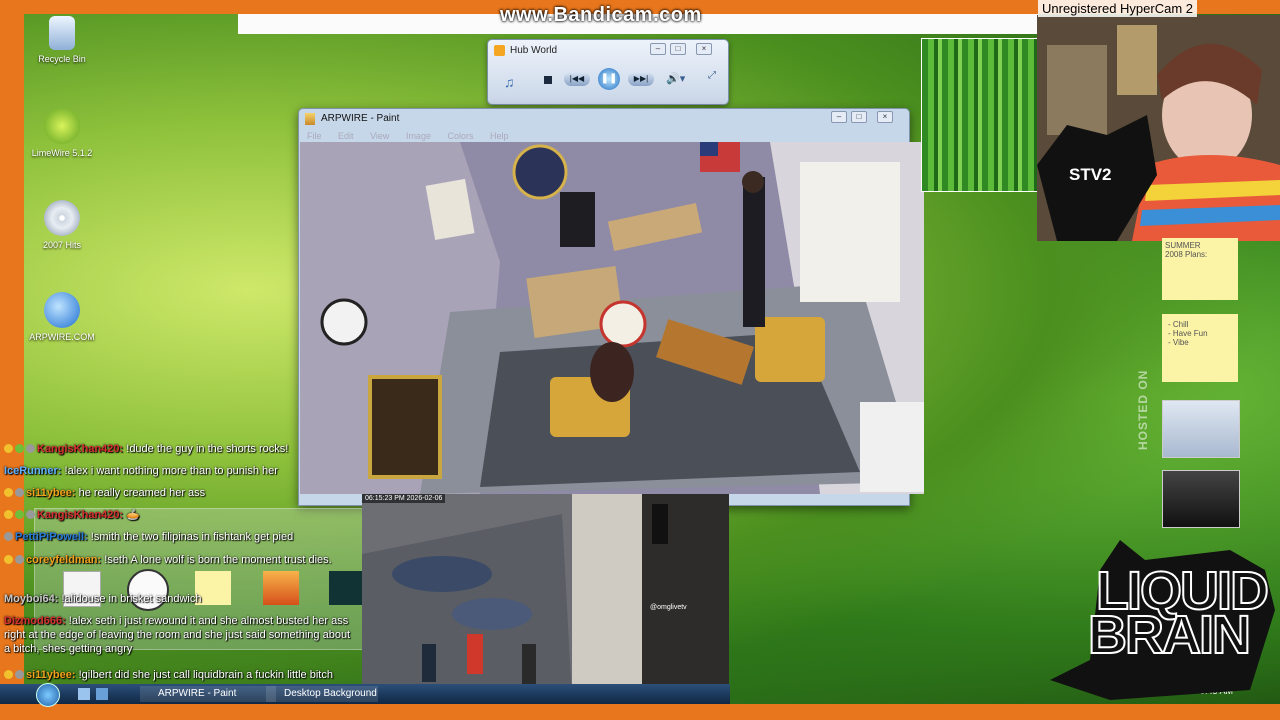 The height and width of the screenshot is (720, 1280). What do you see at coordinates (609, 79) in the screenshot?
I see `pause-button: ❚❚` at bounding box center [609, 79].